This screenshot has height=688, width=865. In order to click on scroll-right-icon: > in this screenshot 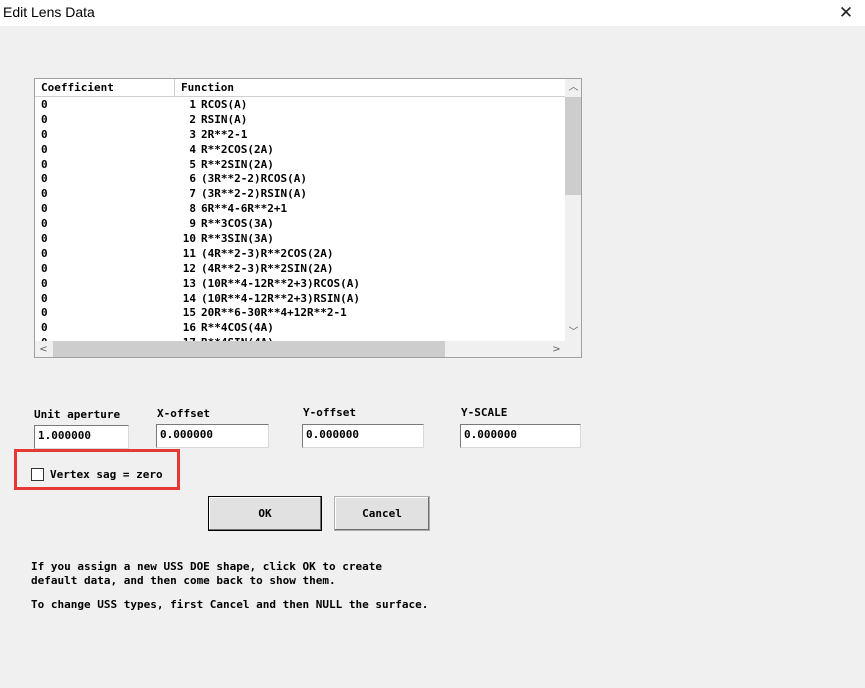, I will do `click(556, 349)`.